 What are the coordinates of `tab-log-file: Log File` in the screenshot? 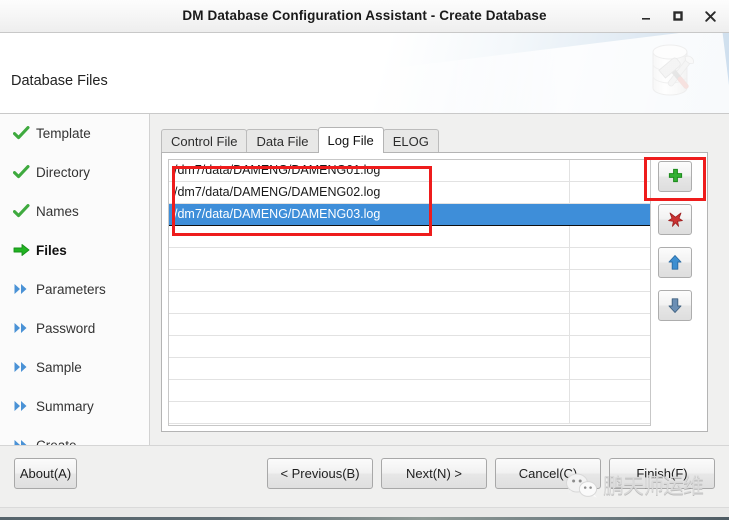 It's located at (350, 140).